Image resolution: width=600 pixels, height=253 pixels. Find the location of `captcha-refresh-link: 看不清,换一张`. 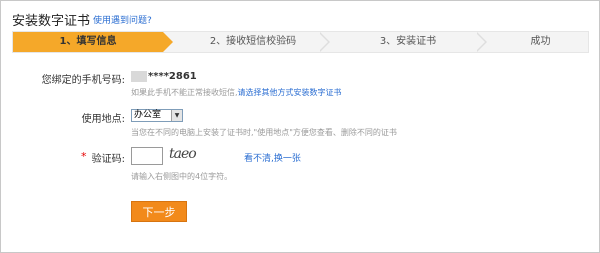

captcha-refresh-link: 看不清,换一张 is located at coordinates (272, 157).